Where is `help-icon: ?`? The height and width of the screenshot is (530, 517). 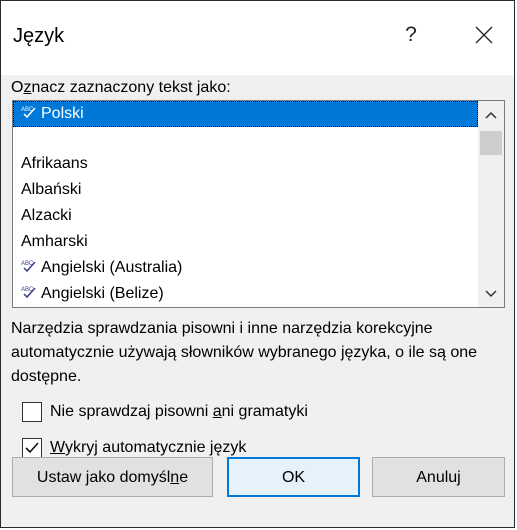
help-icon: ? is located at coordinates (411, 34).